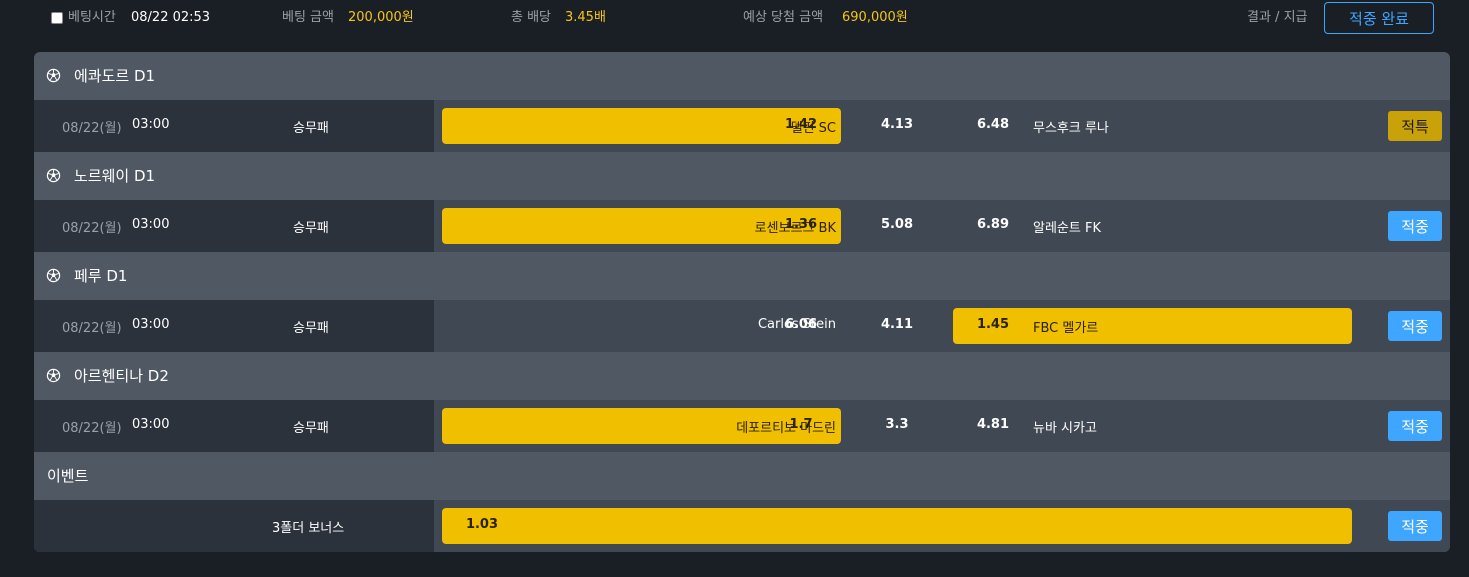 This screenshot has width=1469, height=577. I want to click on home-odd: 1.7, so click(801, 424).